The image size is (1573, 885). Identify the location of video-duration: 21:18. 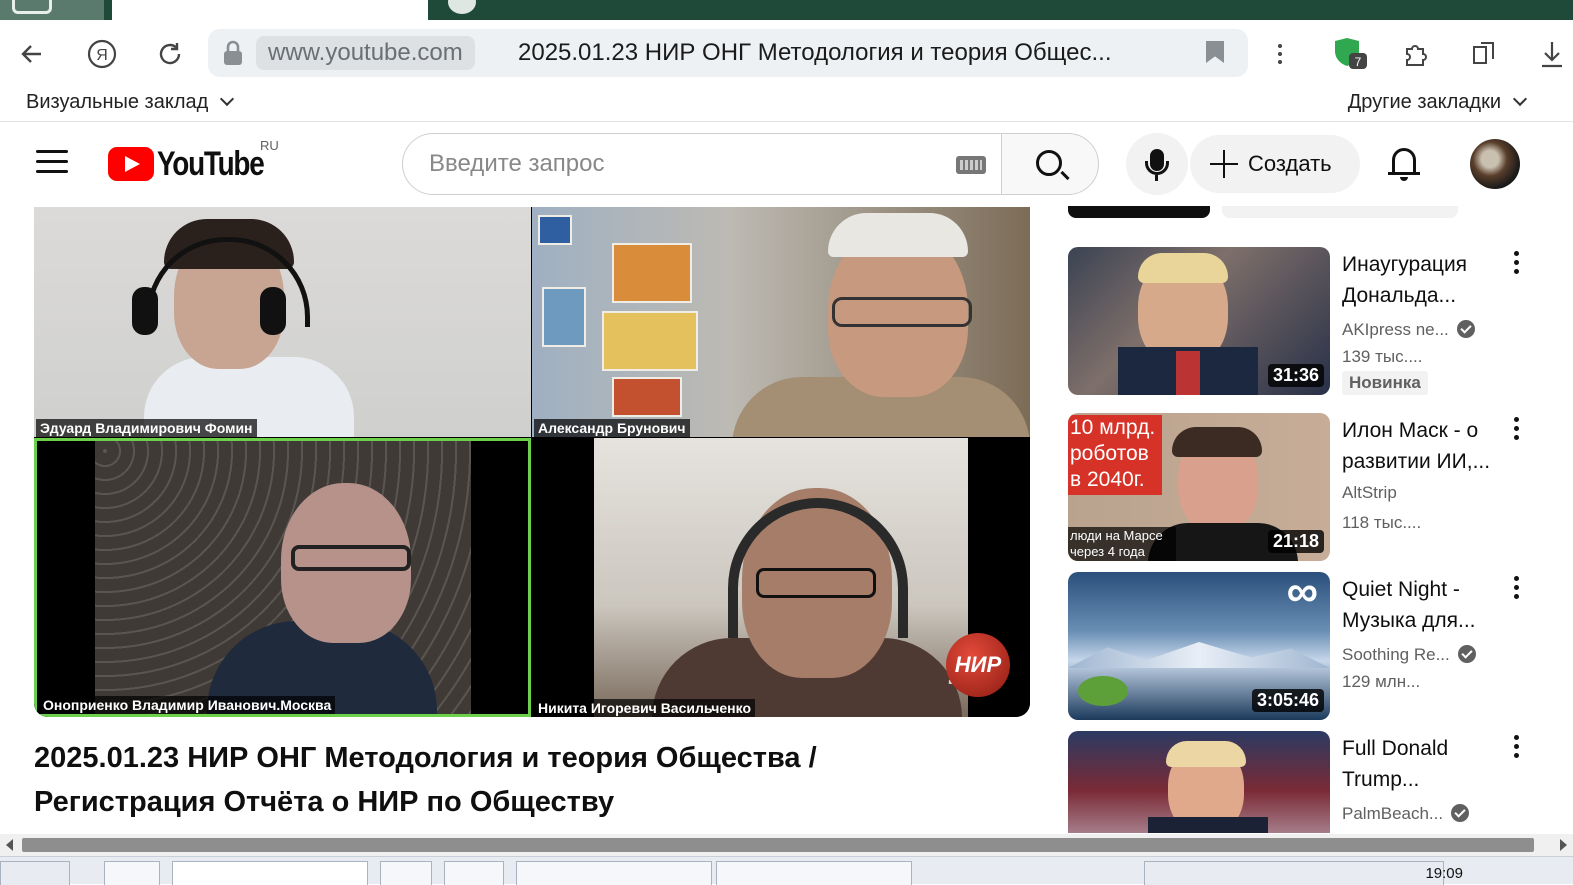
(1295, 541).